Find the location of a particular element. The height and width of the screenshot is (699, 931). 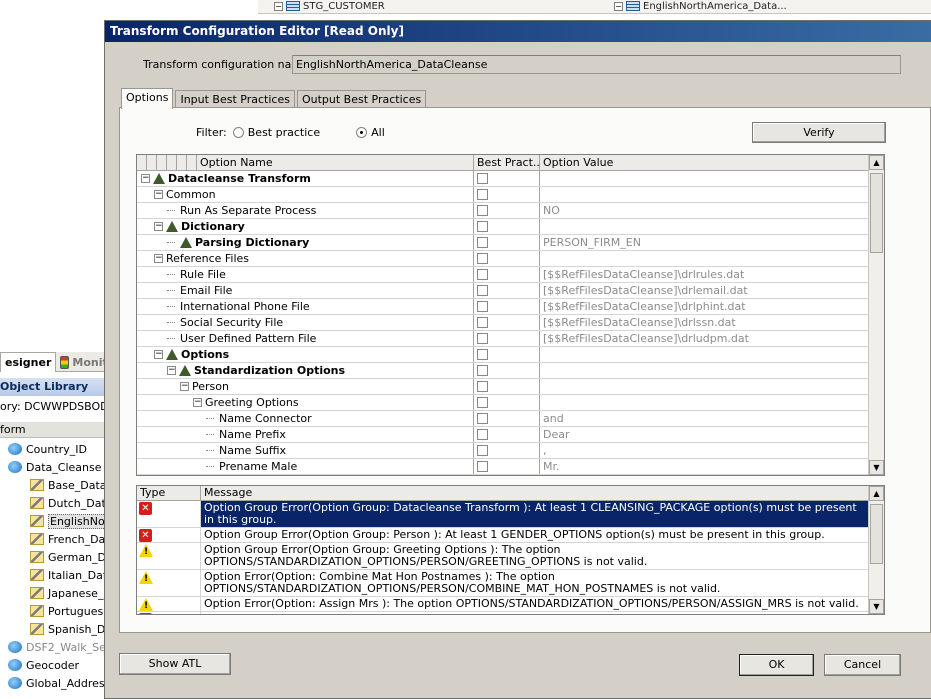

option-row: − Dictionary is located at coordinates (503, 227).